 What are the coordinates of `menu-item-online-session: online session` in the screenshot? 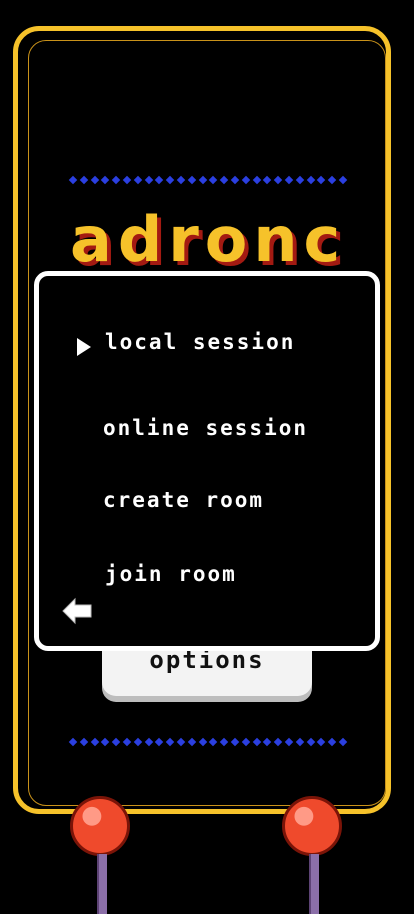 It's located at (205, 428).